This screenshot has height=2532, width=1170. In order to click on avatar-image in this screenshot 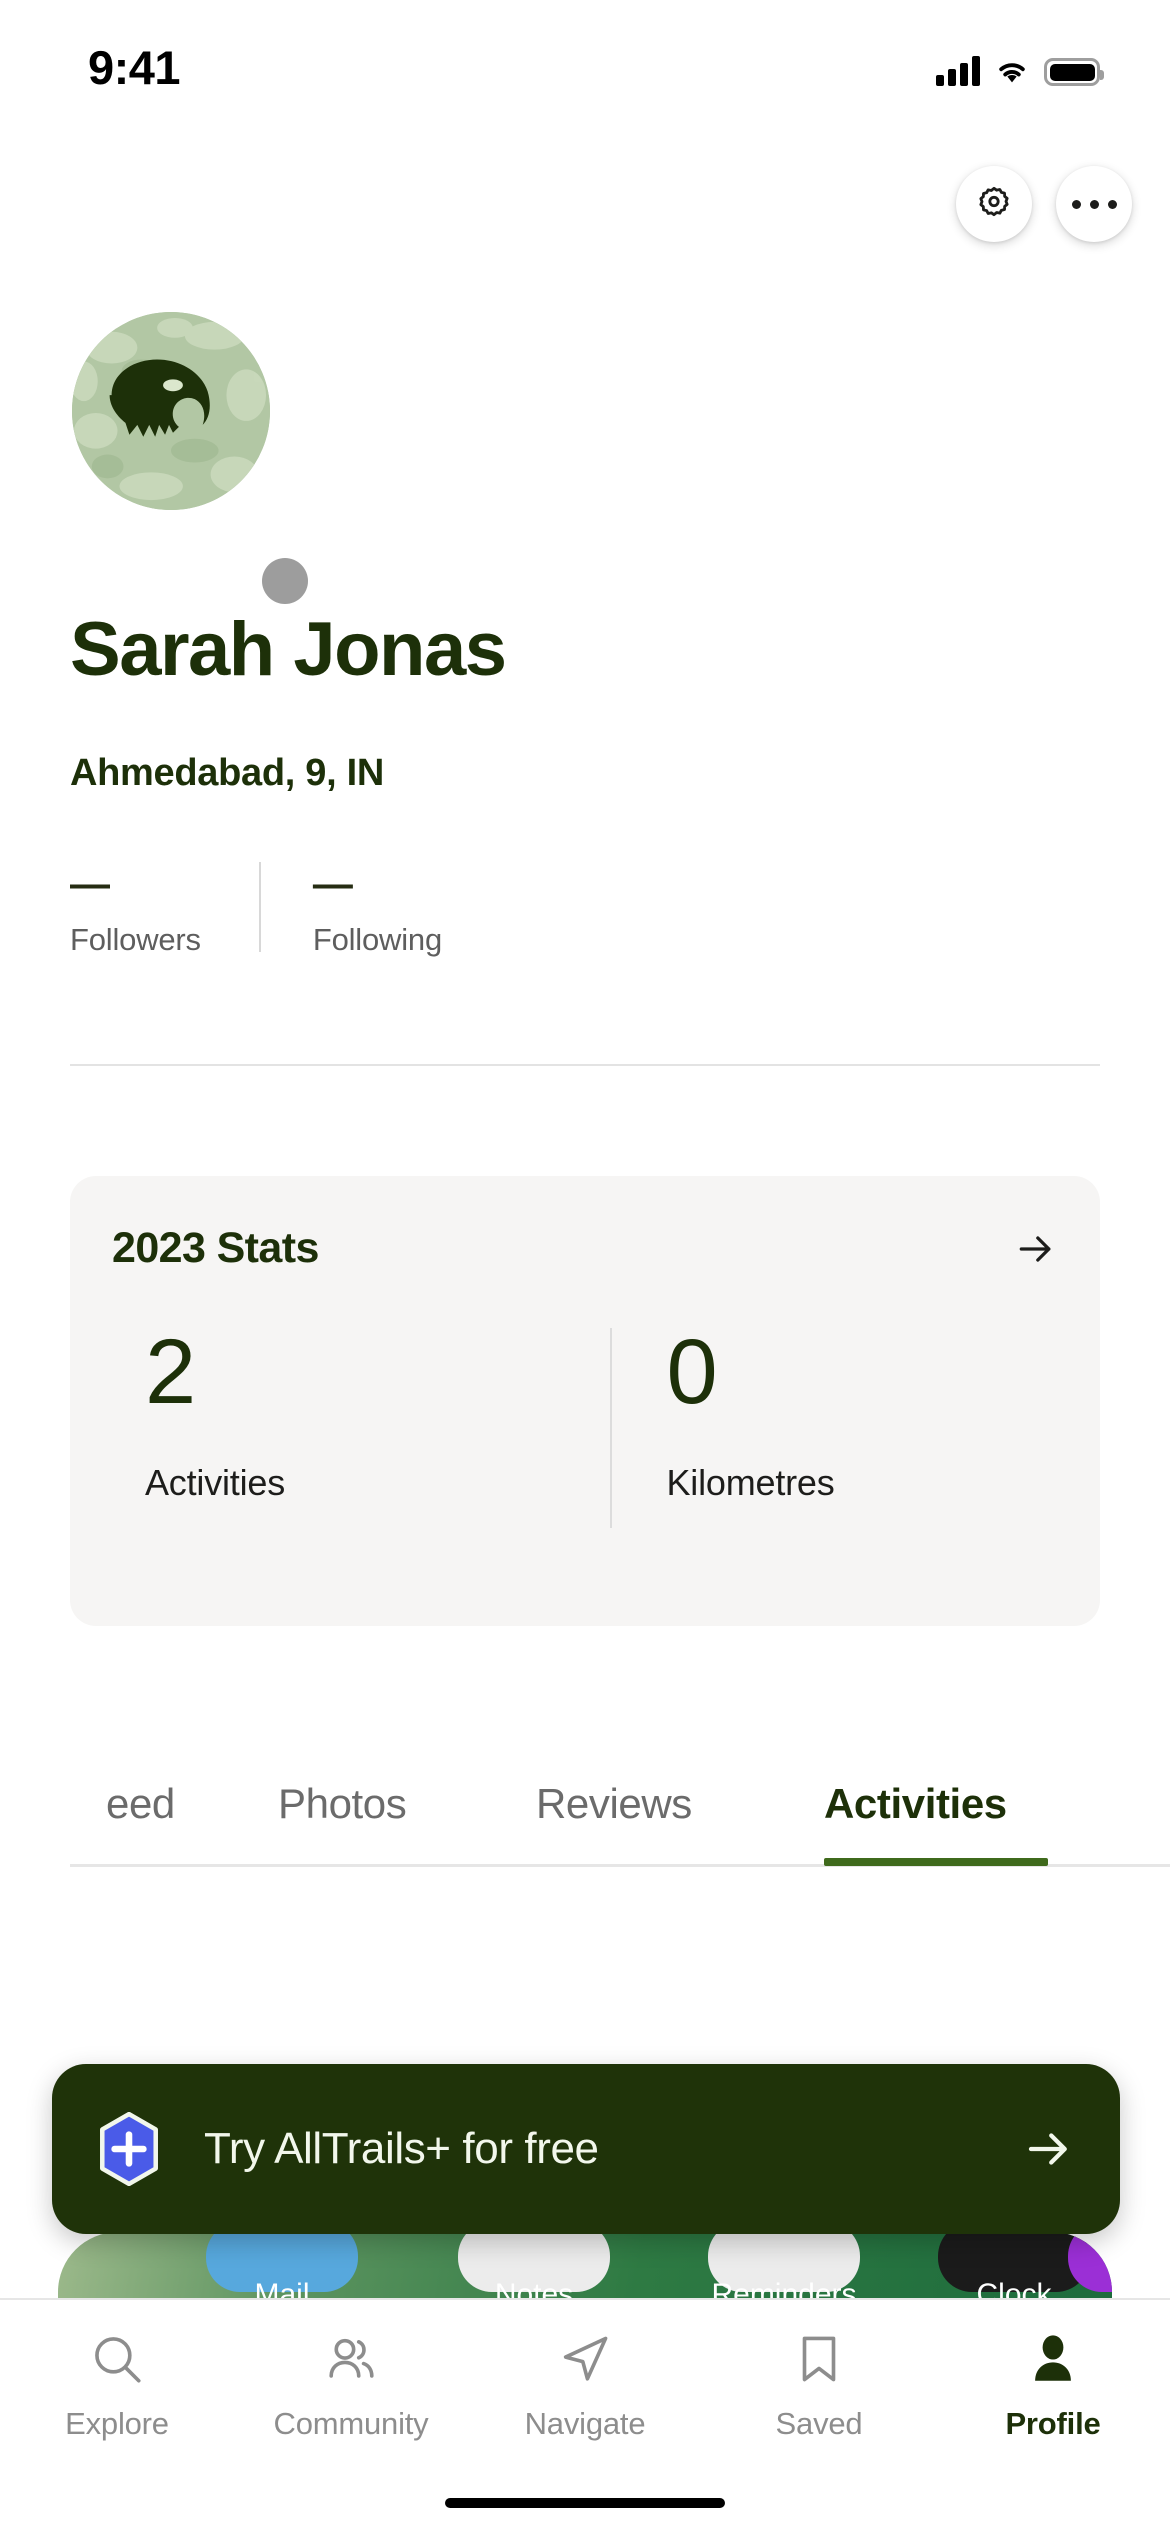, I will do `click(171, 411)`.